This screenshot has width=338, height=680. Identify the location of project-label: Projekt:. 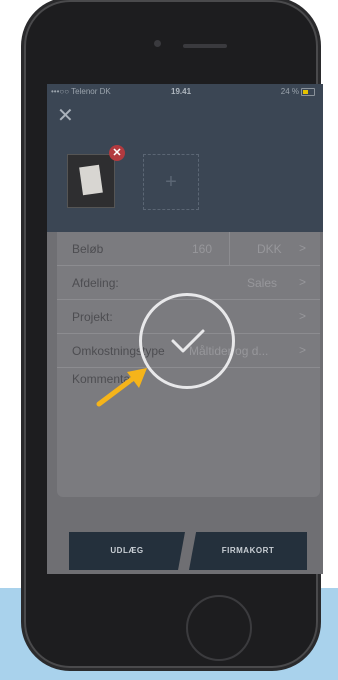
(92, 317).